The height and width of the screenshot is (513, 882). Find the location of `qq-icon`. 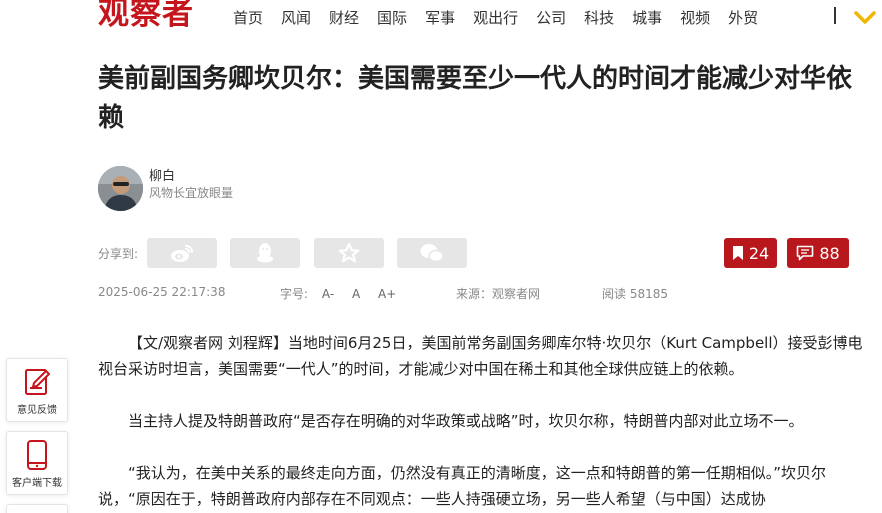

qq-icon is located at coordinates (265, 253).